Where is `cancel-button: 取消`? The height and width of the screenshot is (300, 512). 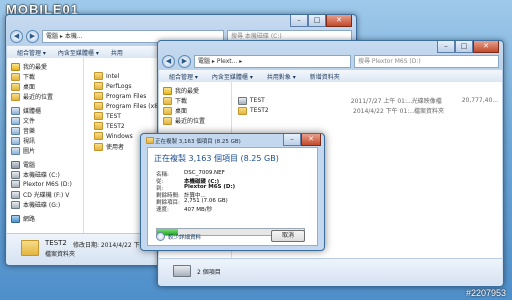
cancel-button: 取消 is located at coordinates (288, 236).